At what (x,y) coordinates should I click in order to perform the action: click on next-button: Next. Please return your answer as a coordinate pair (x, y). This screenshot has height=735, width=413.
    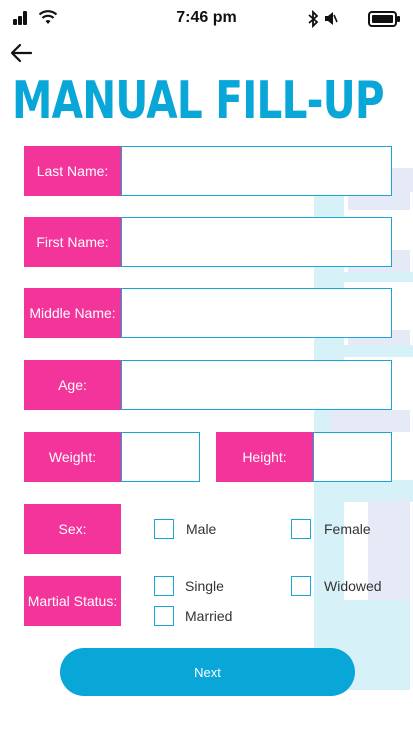
    Looking at the image, I should click on (207, 672).